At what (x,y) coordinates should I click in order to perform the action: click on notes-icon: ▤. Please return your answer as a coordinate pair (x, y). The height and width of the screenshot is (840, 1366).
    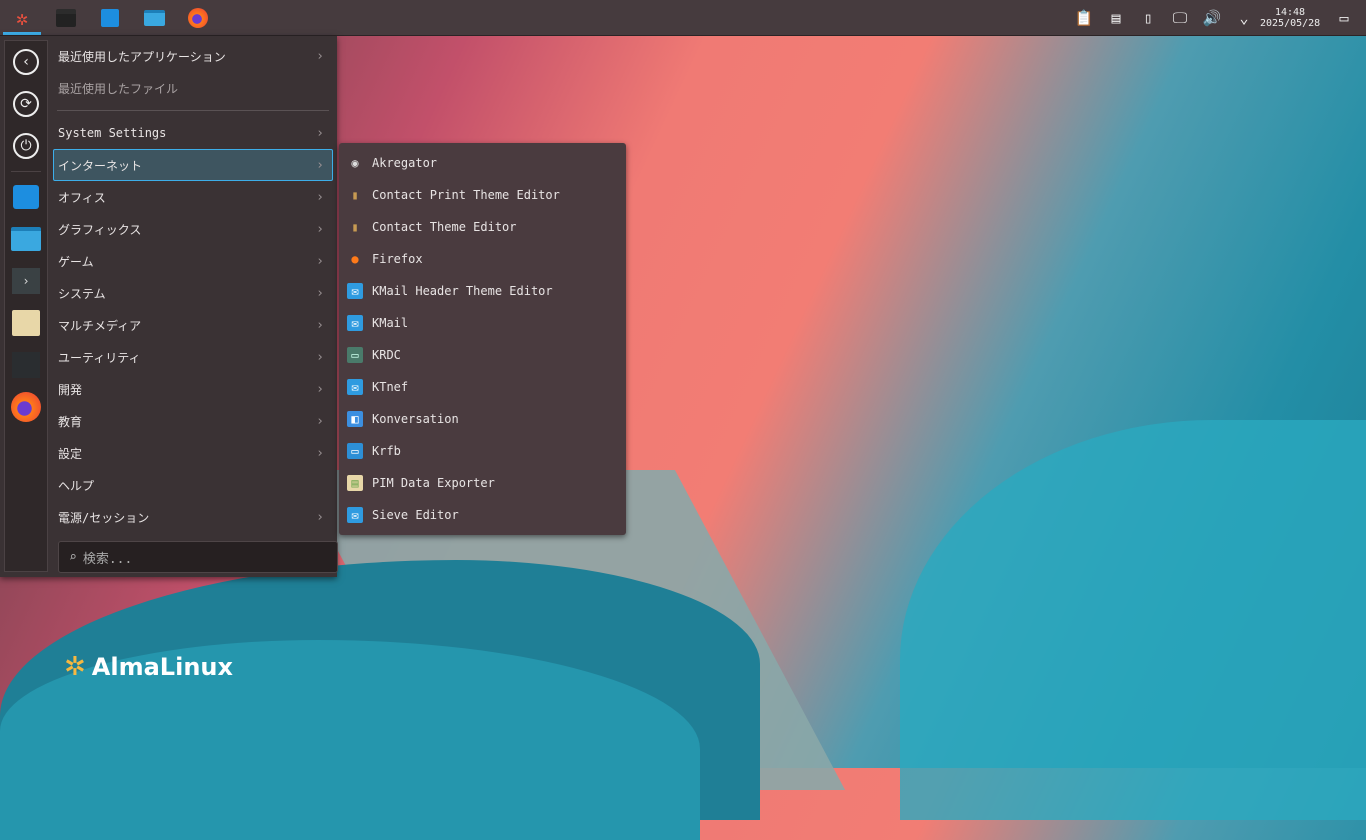
    Looking at the image, I should click on (1116, 18).